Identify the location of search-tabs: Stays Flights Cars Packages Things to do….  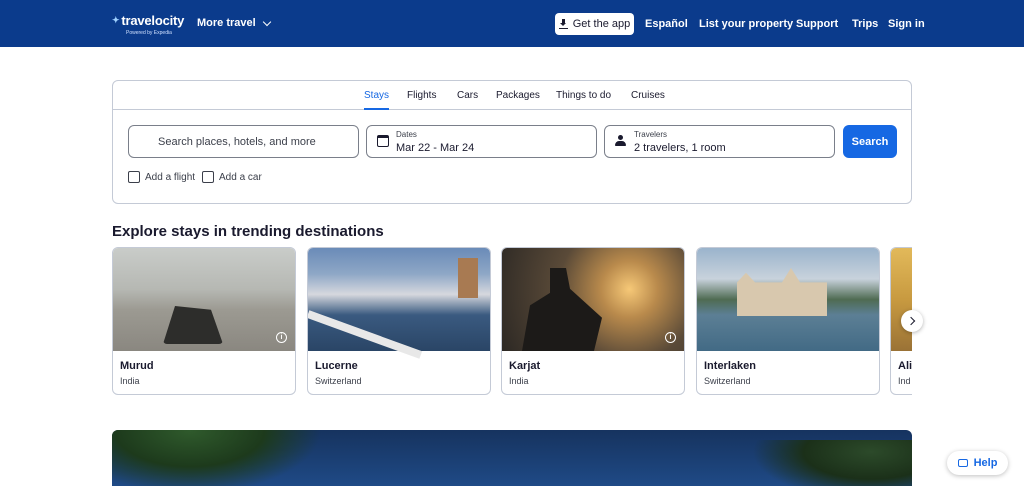
(512, 95).